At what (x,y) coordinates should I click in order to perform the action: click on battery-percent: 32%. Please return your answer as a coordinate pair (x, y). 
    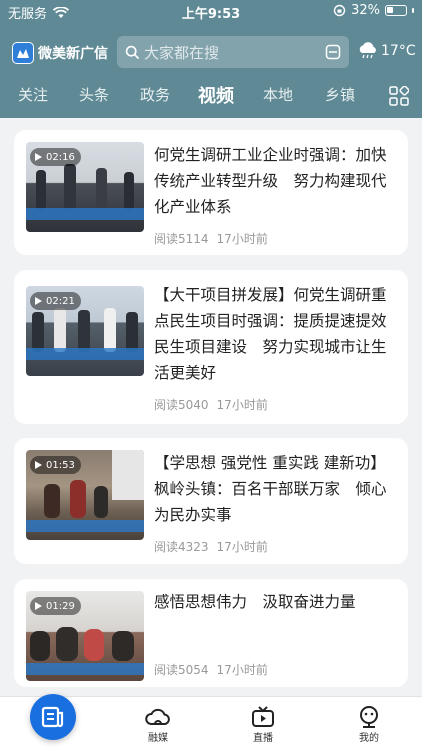
    Looking at the image, I should click on (365, 10).